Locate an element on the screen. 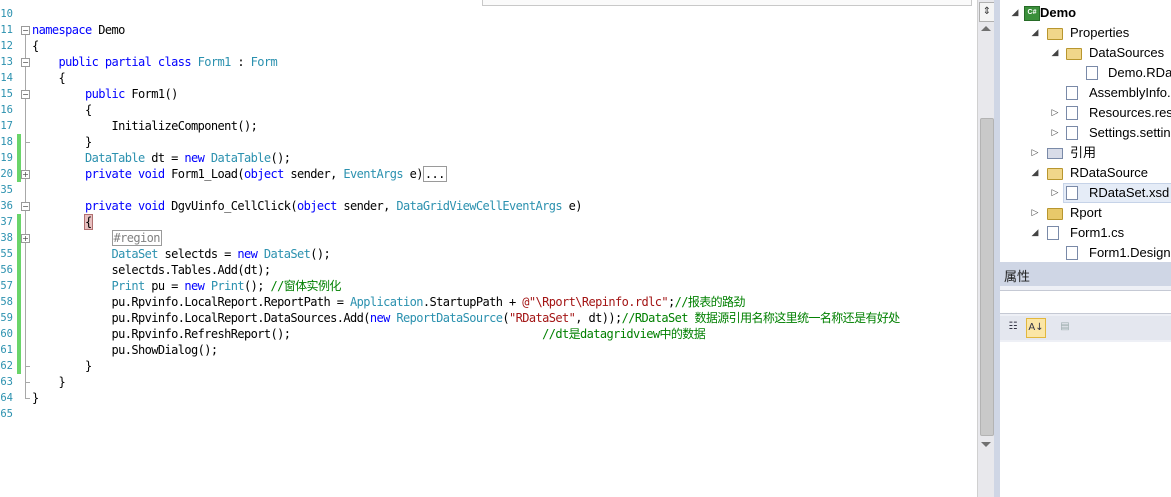  properties-panel: 属性 ☷ A↓ ▤ is located at coordinates (1085, 379).